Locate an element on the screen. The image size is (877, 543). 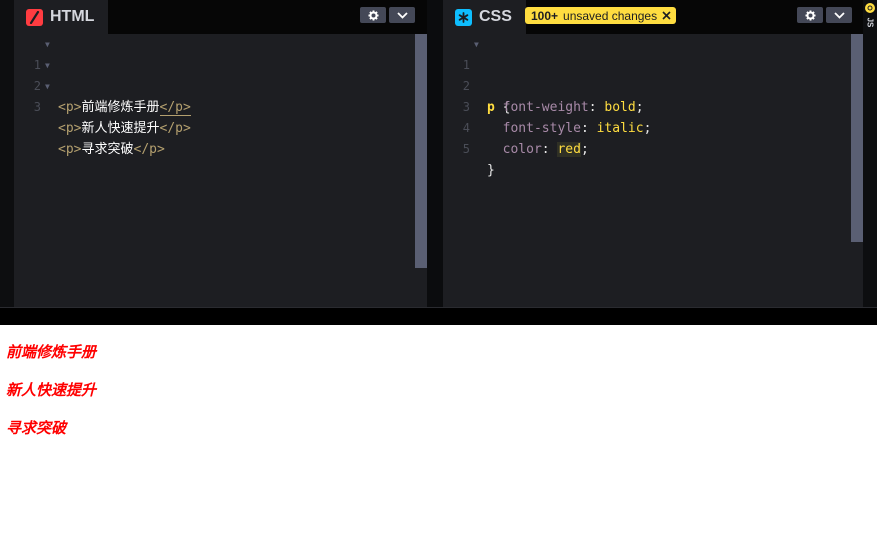
css-collapse-button is located at coordinates (839, 15).